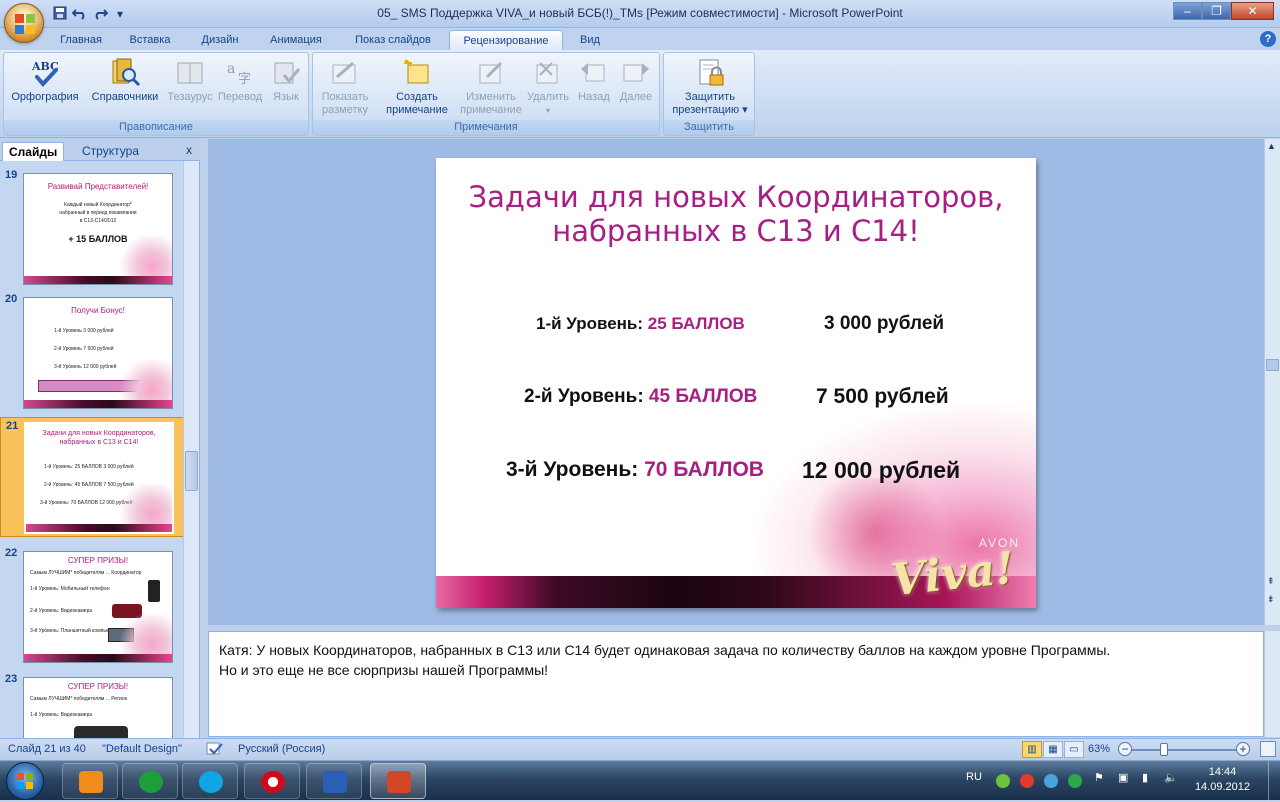 The height and width of the screenshot is (802, 1280). Describe the element at coordinates (1222, 787) in the screenshot. I see `clock-date: 14.09.2012` at that location.